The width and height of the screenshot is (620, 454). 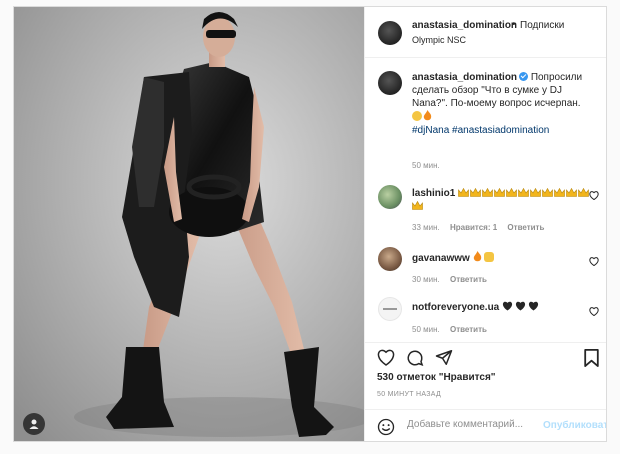 What do you see at coordinates (464, 77) in the screenshot?
I see `caption-username: anastasia_domination` at bounding box center [464, 77].